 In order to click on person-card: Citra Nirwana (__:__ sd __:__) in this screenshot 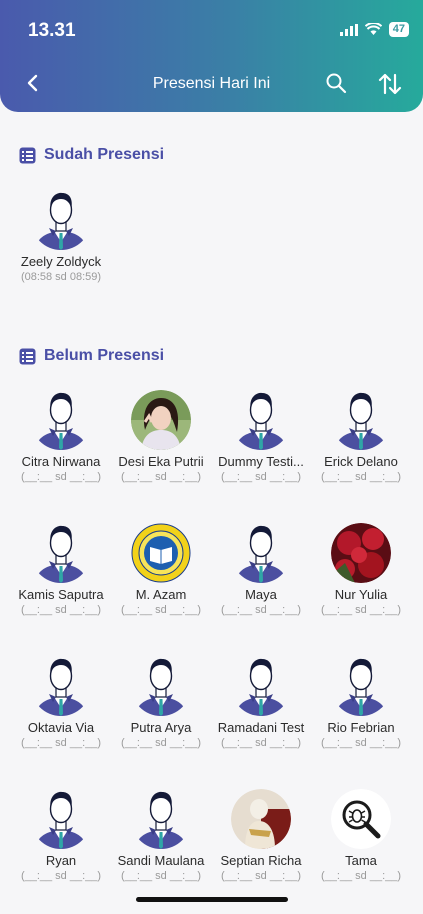, I will do `click(61, 436)`.